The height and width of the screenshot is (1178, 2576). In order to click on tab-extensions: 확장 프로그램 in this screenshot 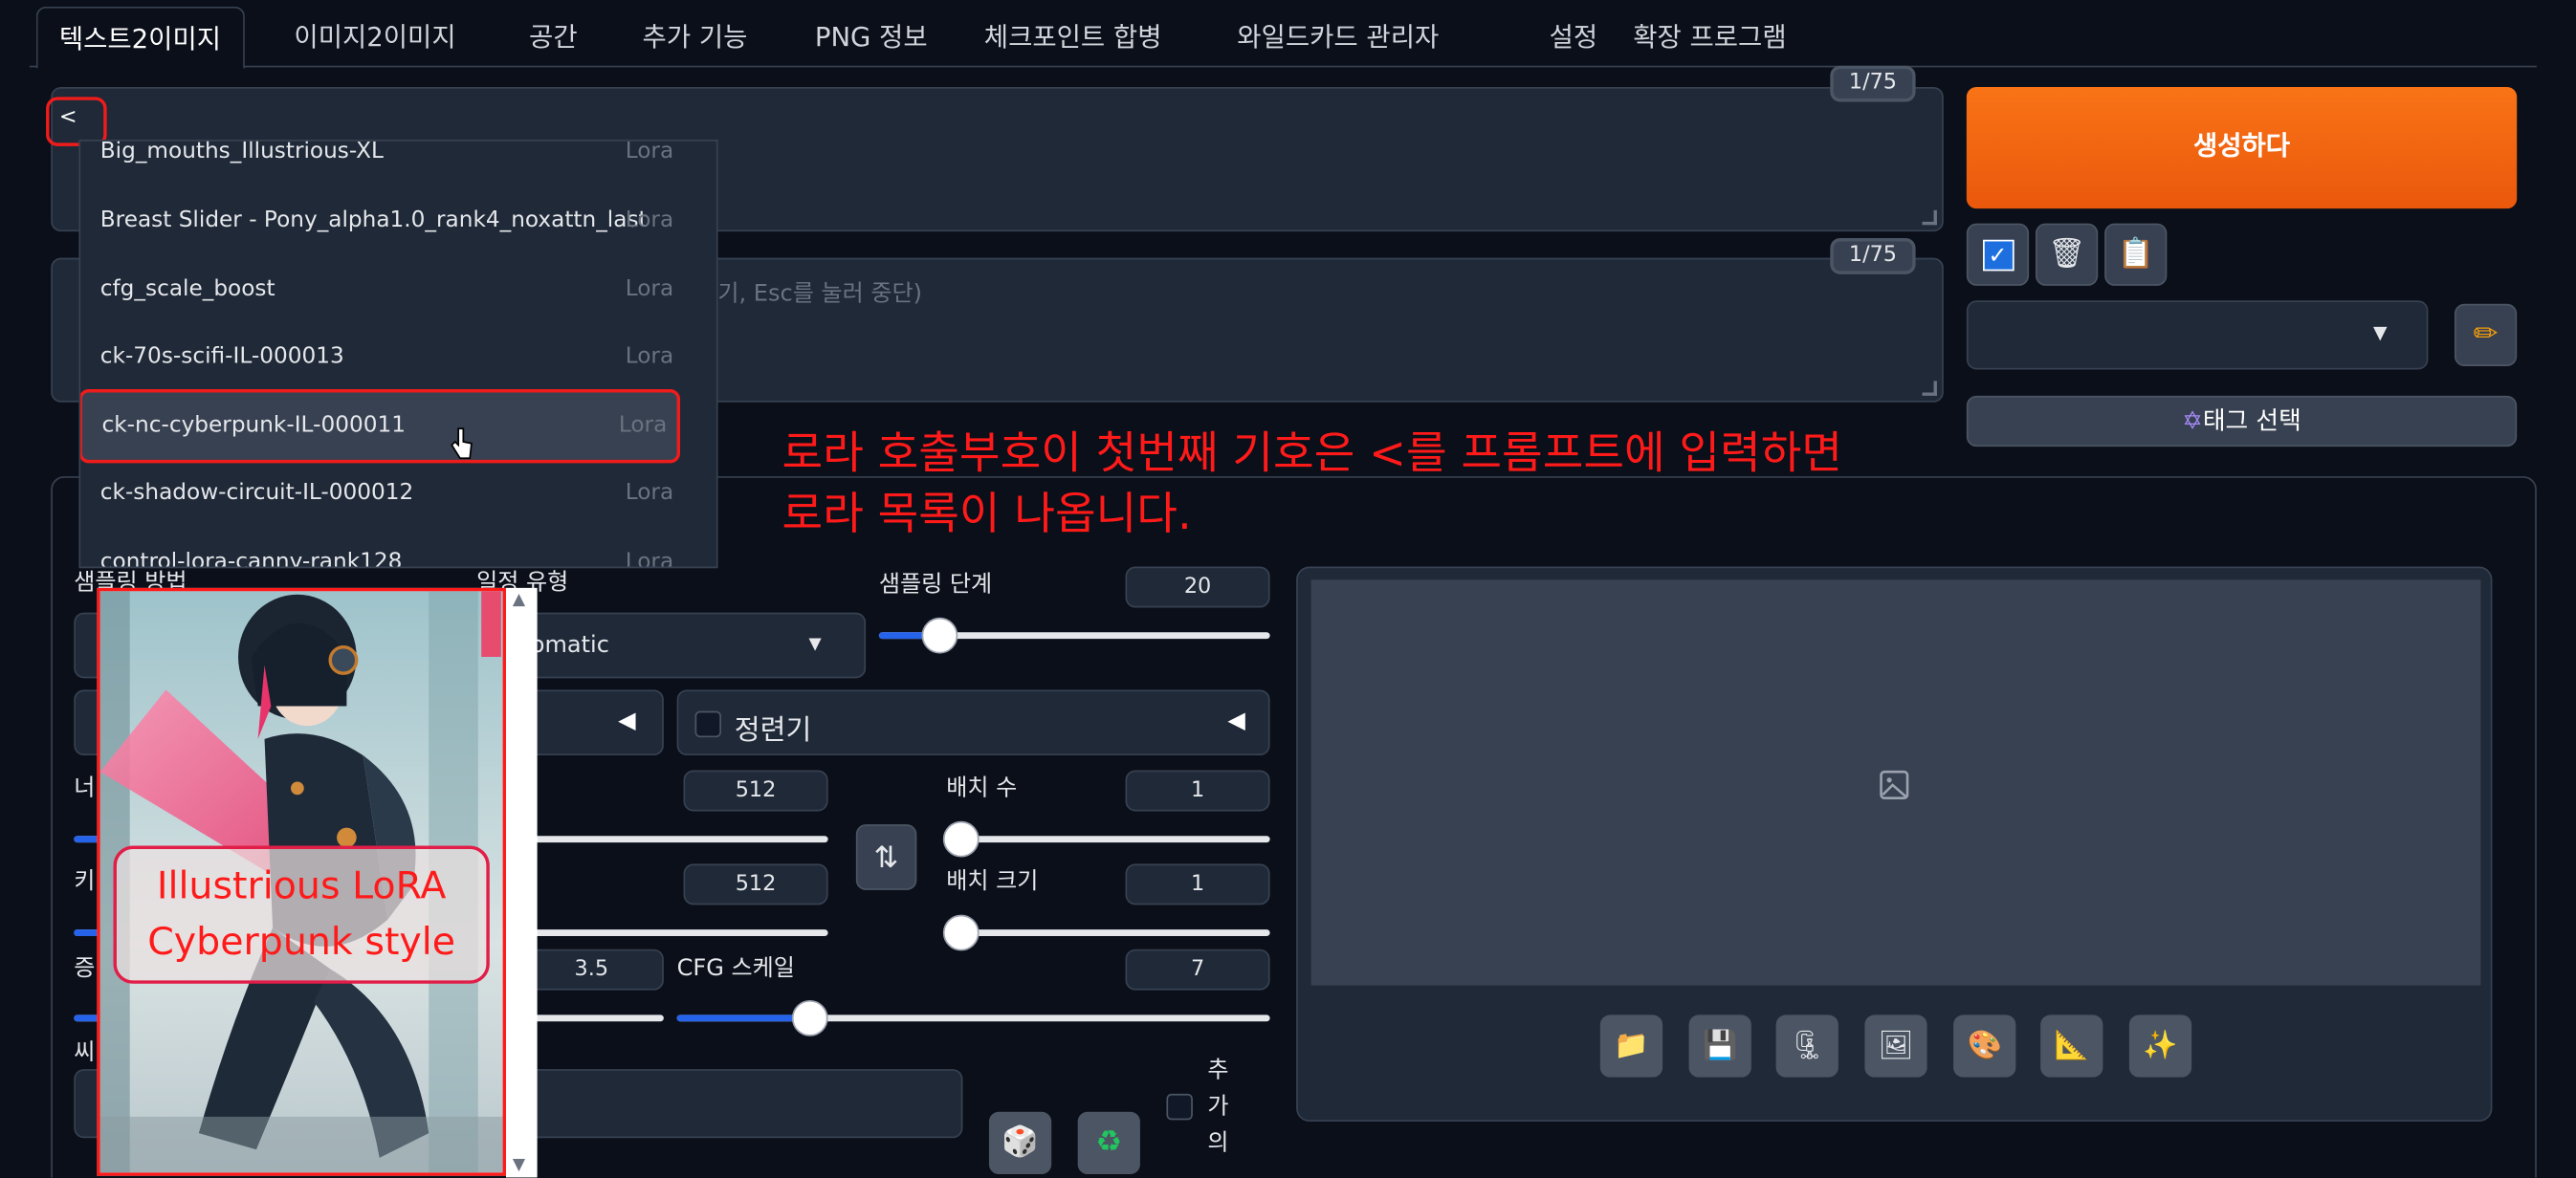, I will do `click(1710, 38)`.